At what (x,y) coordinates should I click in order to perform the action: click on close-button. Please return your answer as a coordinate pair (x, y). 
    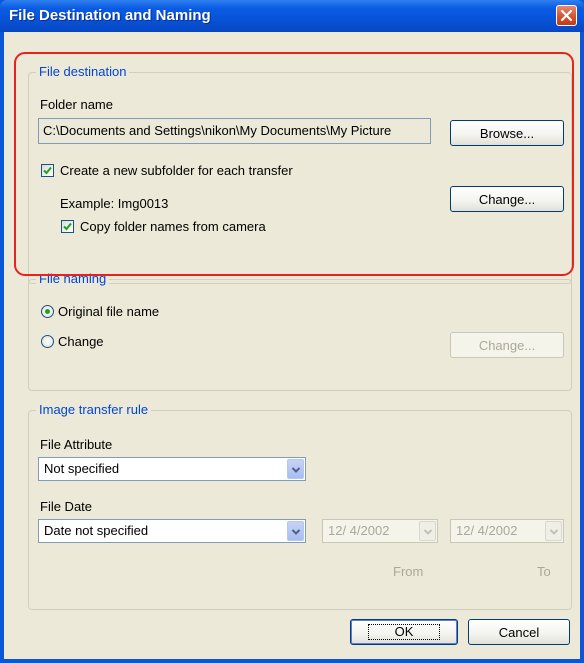
    Looking at the image, I should click on (566, 15).